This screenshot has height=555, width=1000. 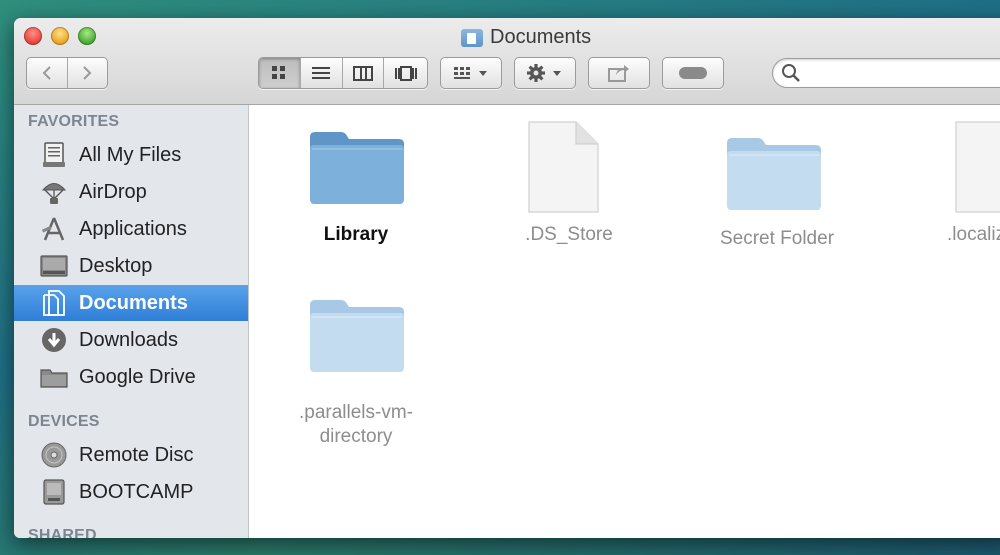 What do you see at coordinates (128, 339) in the screenshot?
I see `sidebar-item-label: Downloads` at bounding box center [128, 339].